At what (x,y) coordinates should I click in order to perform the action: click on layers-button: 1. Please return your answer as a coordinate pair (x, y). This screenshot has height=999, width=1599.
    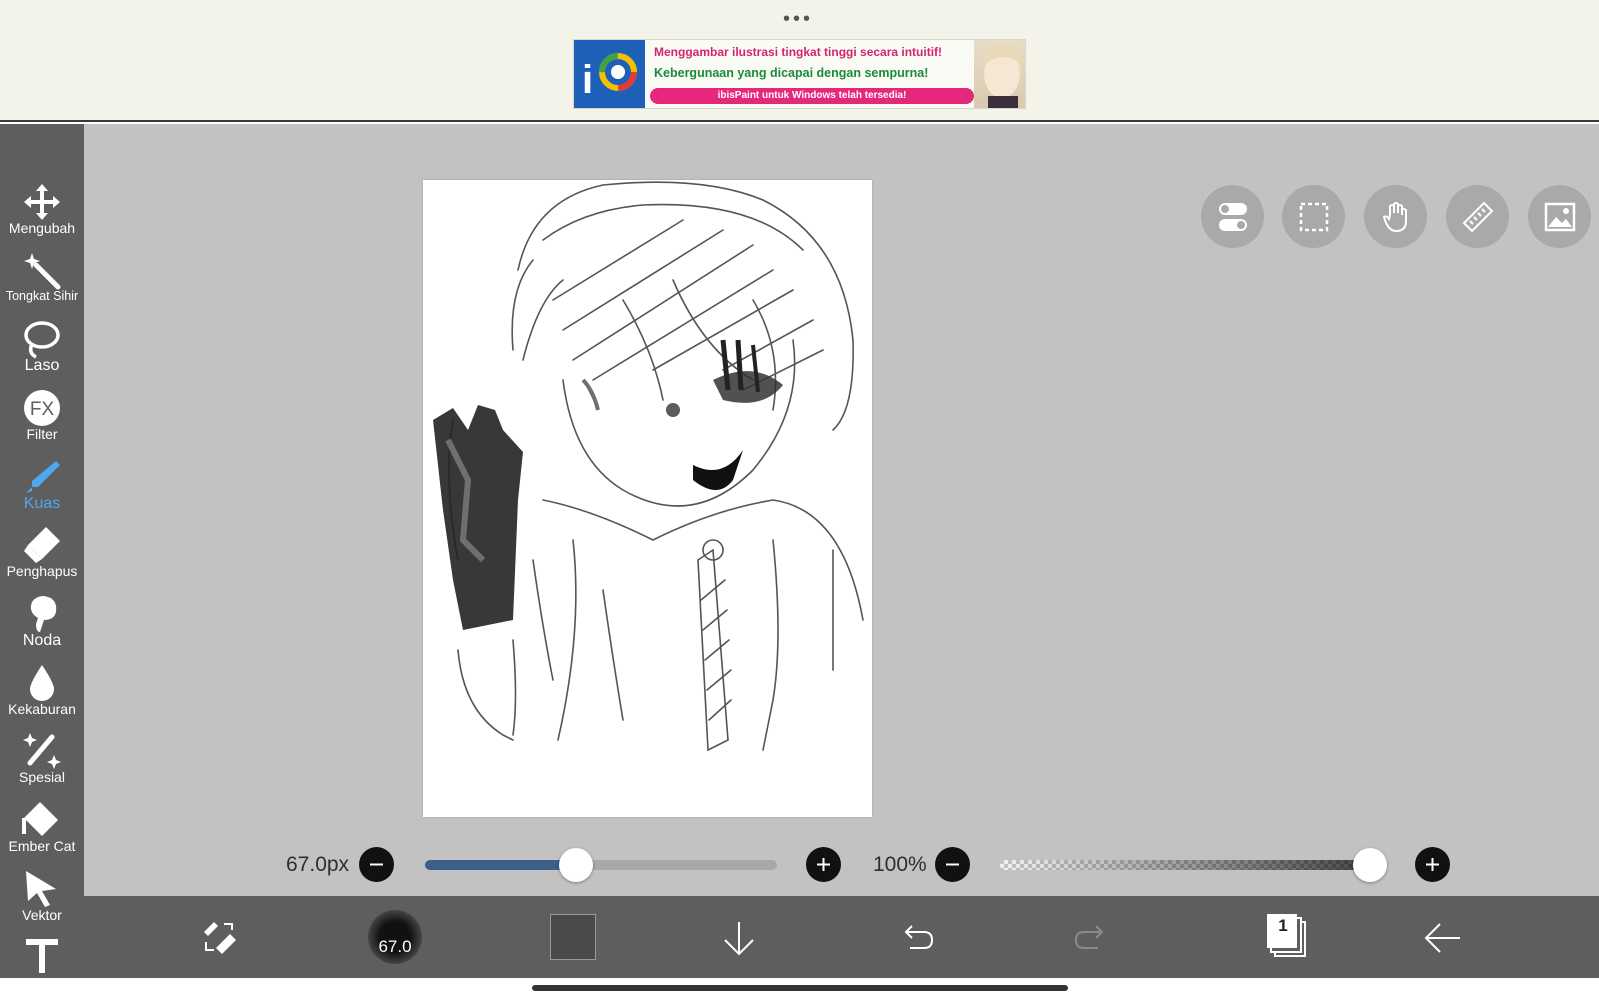
    Looking at the image, I should click on (1287, 936).